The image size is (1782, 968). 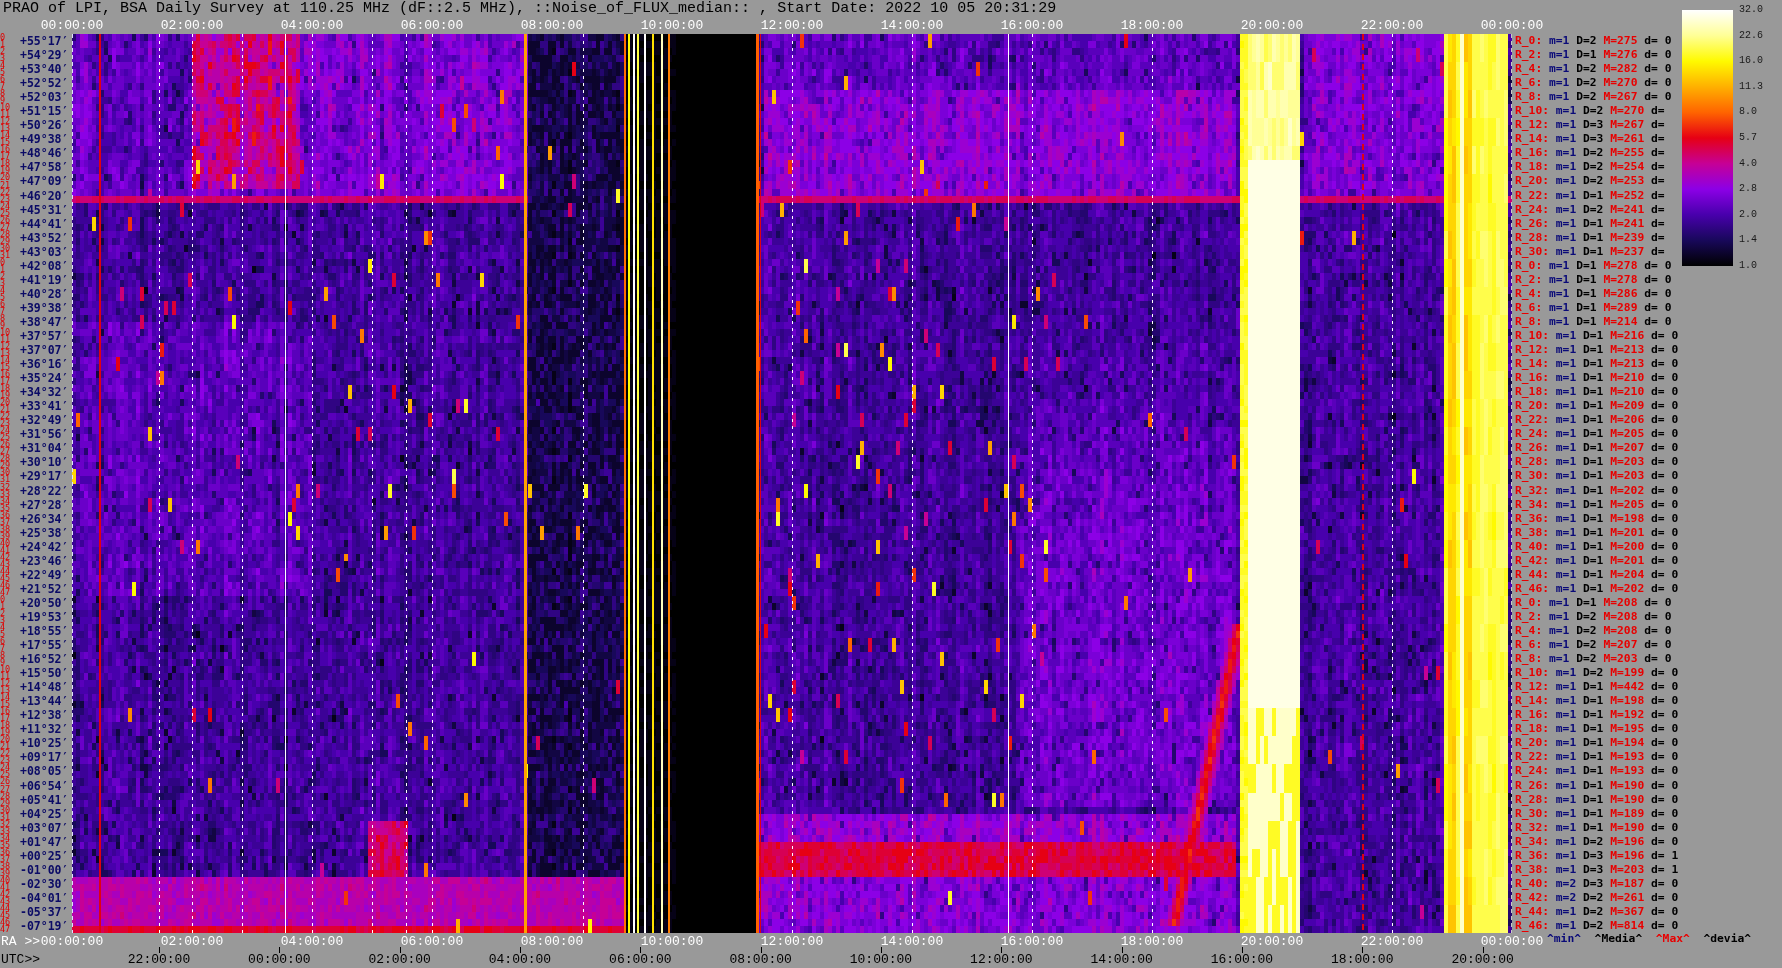 What do you see at coordinates (1564, 939) in the screenshot?
I see `legend-label: ^min^` at bounding box center [1564, 939].